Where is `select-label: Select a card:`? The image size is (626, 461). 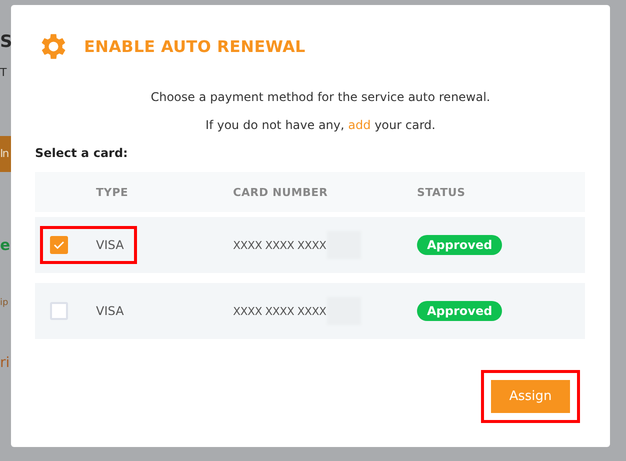
select-label: Select a card: is located at coordinates (82, 153).